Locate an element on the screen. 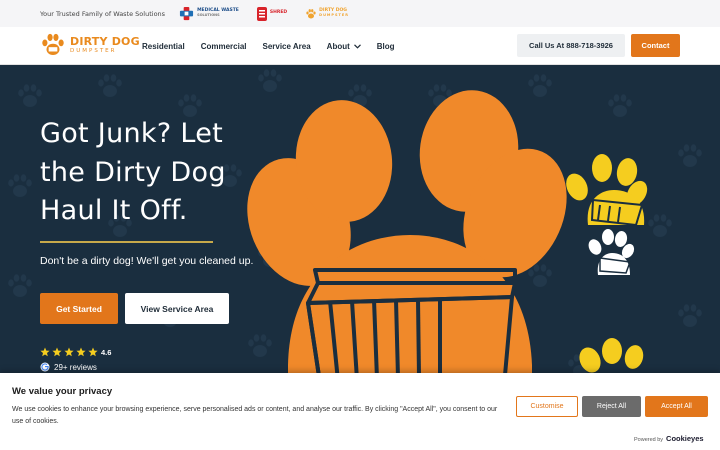 The width and height of the screenshot is (720, 450). logo-text-sub: DUMPSTER is located at coordinates (93, 50).